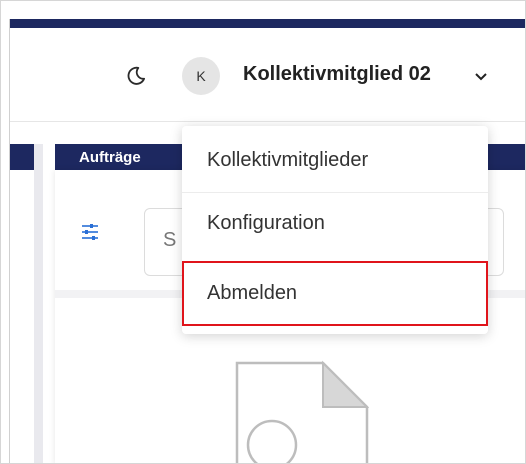 The height and width of the screenshot is (464, 526). What do you see at coordinates (337, 74) in the screenshot?
I see `user-menu-button: Kollektivmitglied 02` at bounding box center [337, 74].